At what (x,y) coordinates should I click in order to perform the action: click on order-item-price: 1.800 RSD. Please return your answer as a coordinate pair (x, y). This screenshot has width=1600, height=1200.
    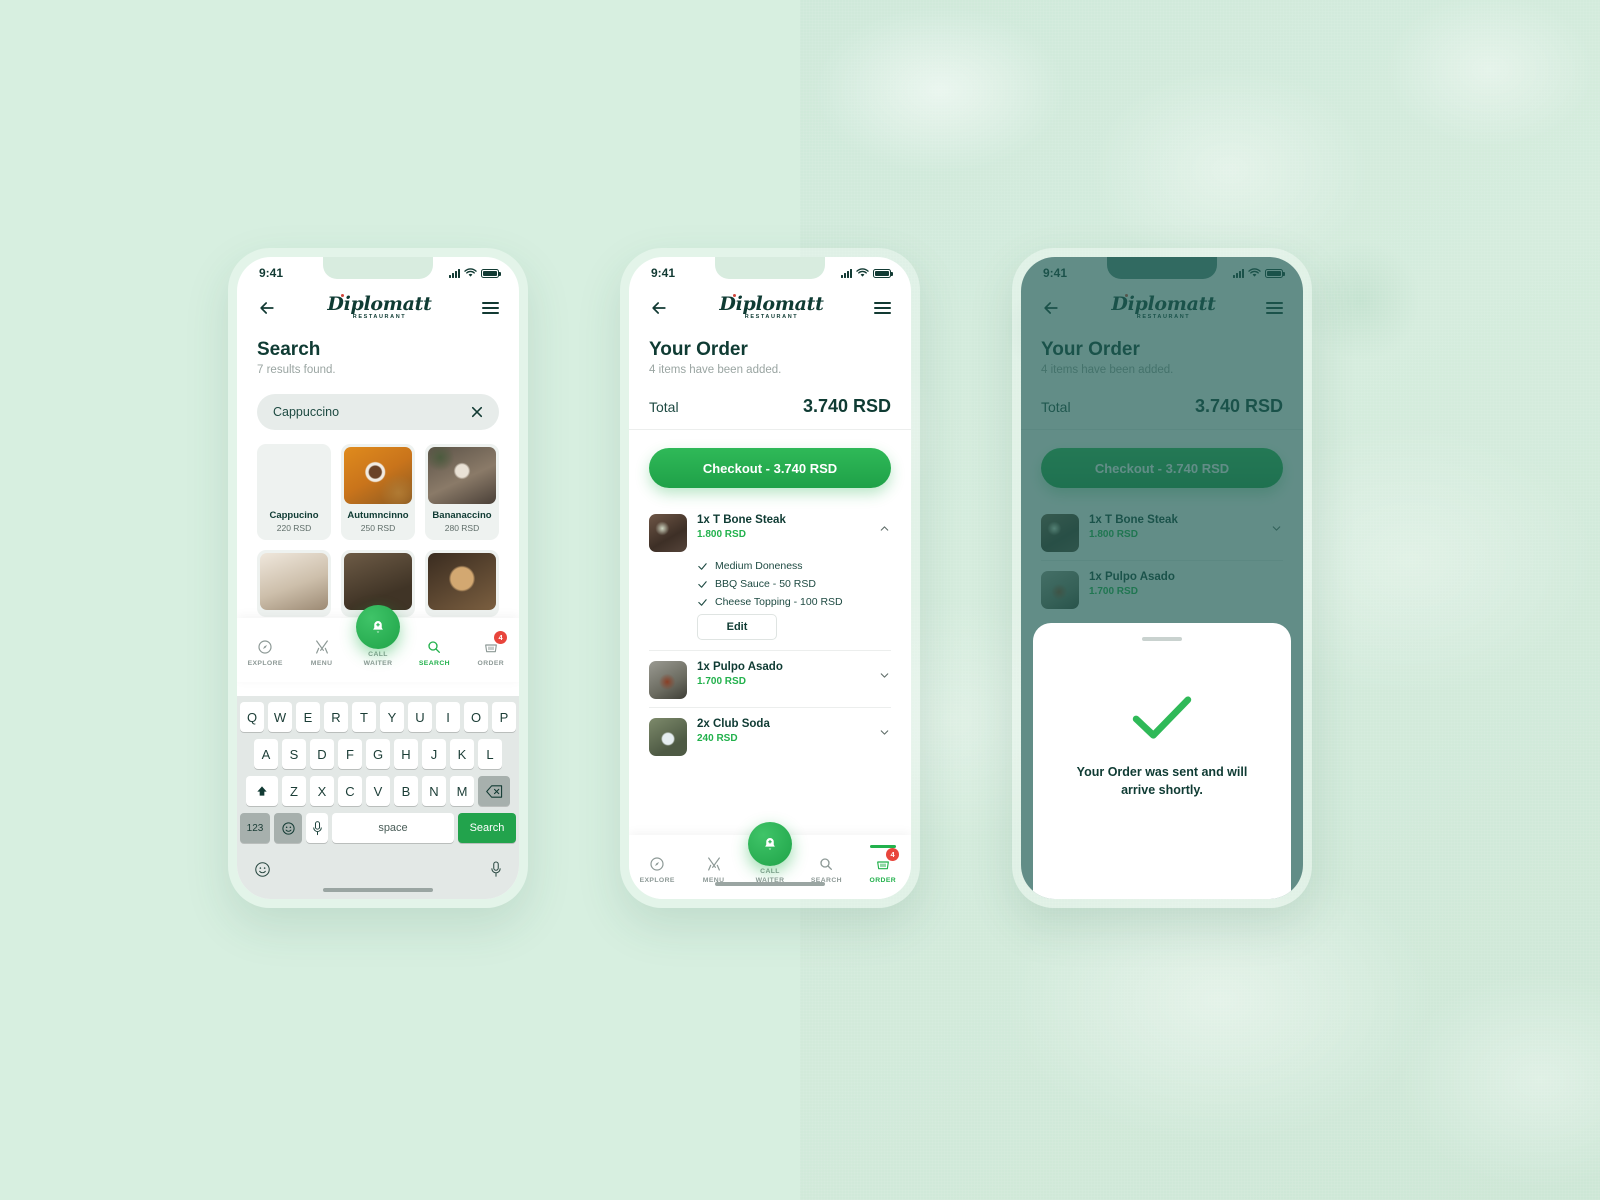
    Looking at the image, I should click on (721, 534).